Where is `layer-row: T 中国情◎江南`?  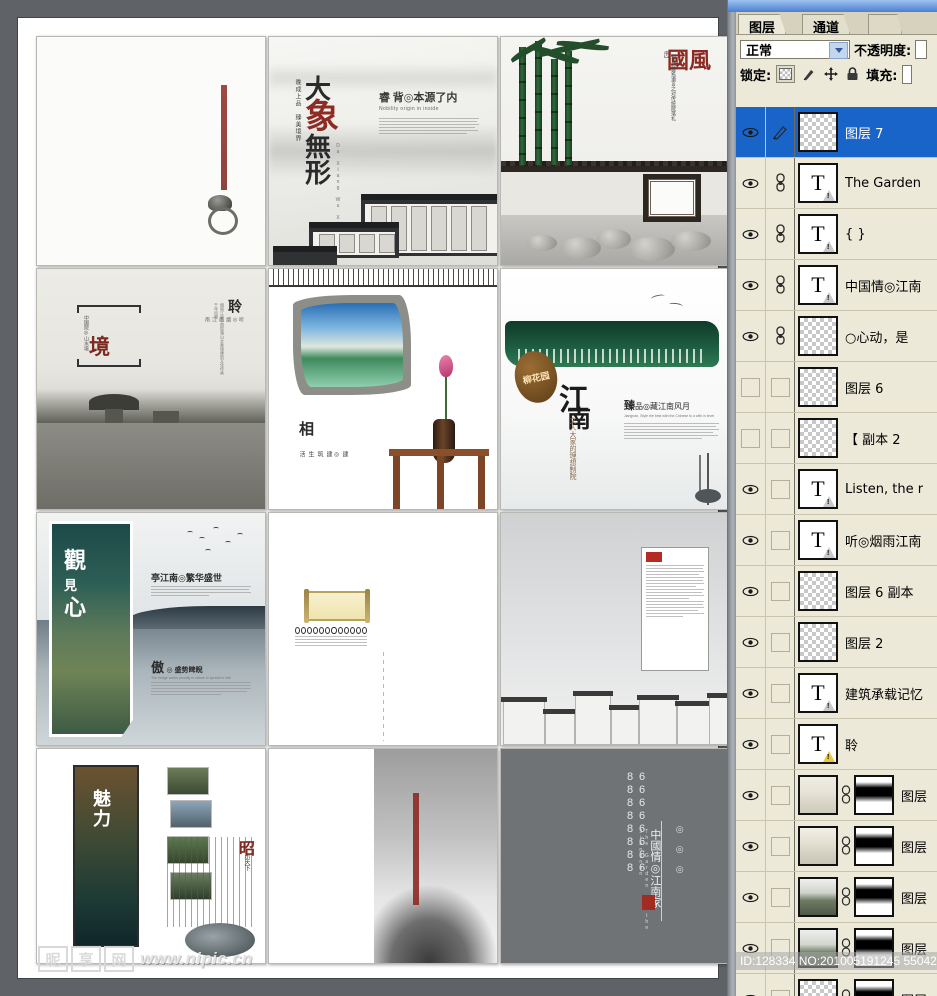 layer-row: T 中国情◎江南 is located at coordinates (836, 285).